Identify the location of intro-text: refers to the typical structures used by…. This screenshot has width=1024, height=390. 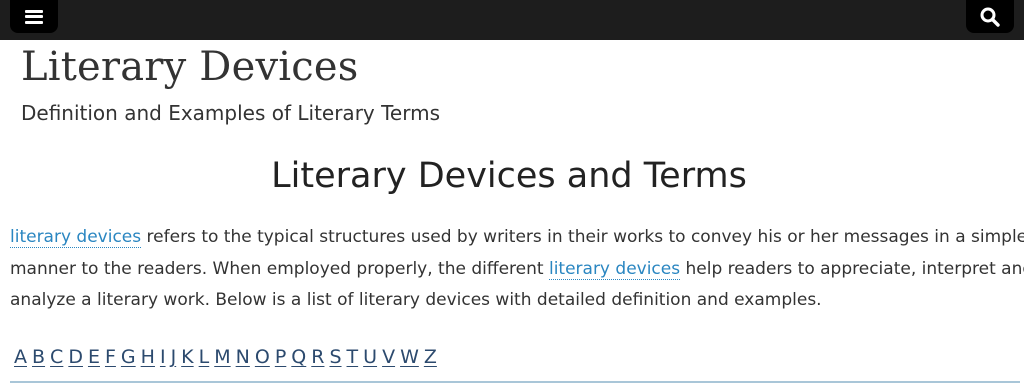
(582, 237).